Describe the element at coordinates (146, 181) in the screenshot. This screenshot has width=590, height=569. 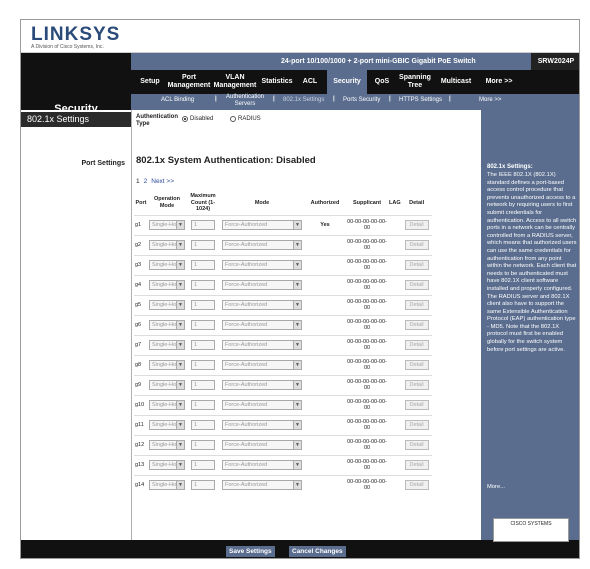
I see `page-2: 2` at that location.